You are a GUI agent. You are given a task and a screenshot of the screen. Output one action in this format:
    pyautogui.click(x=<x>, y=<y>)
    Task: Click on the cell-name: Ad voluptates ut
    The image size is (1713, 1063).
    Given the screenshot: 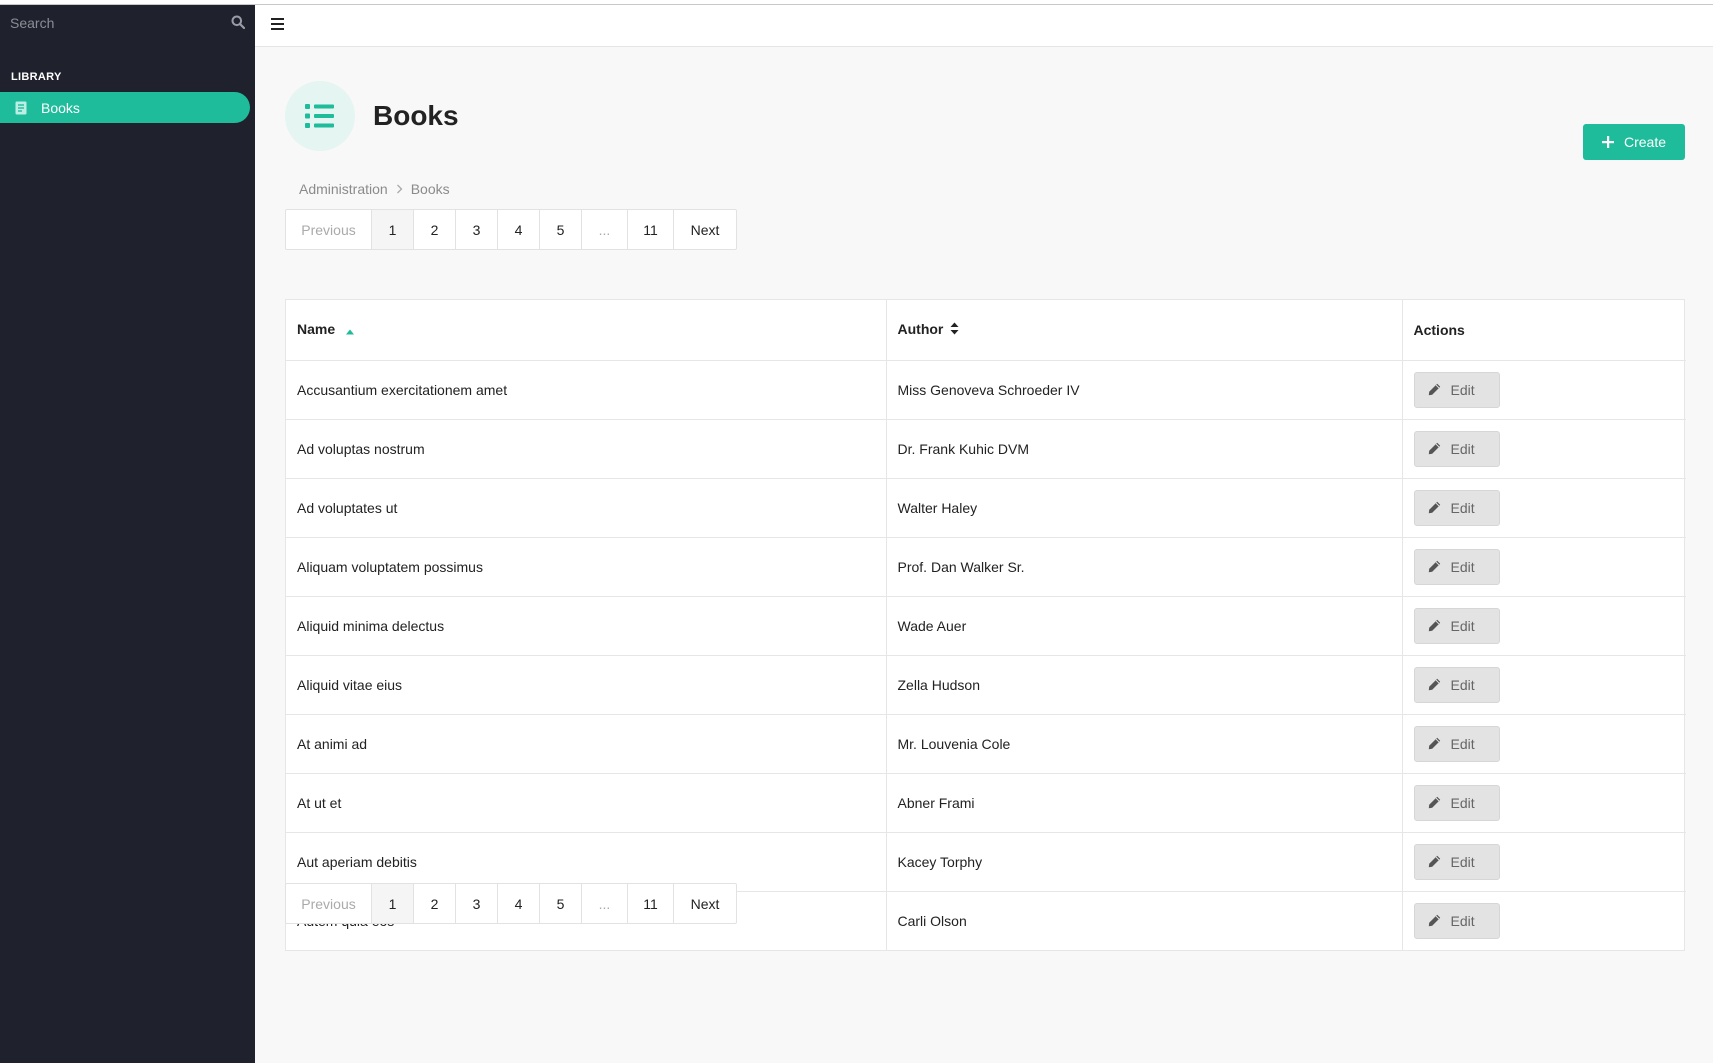 What is the action you would take?
    pyautogui.click(x=586, y=508)
    